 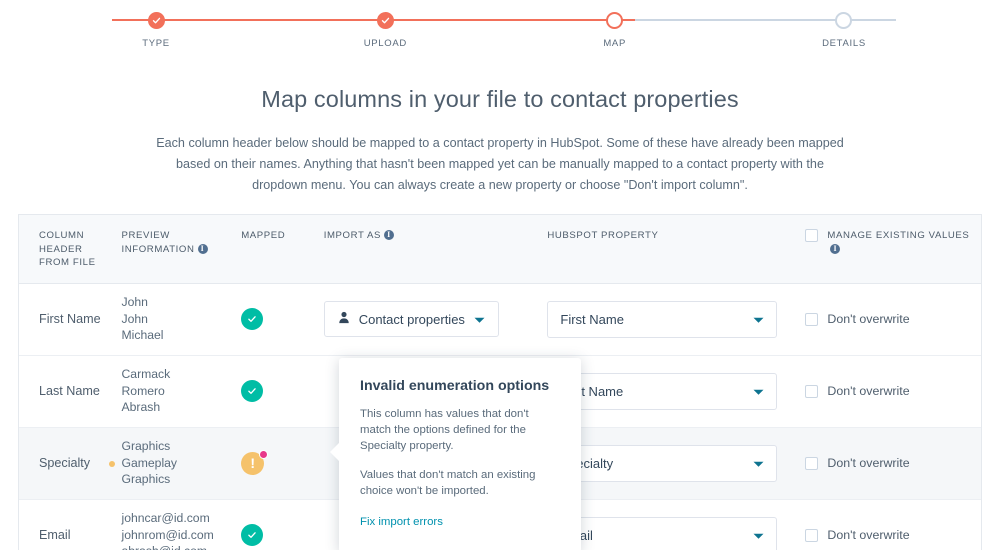 What do you see at coordinates (165, 518) in the screenshot?
I see `preview-line: johncar@id.com` at bounding box center [165, 518].